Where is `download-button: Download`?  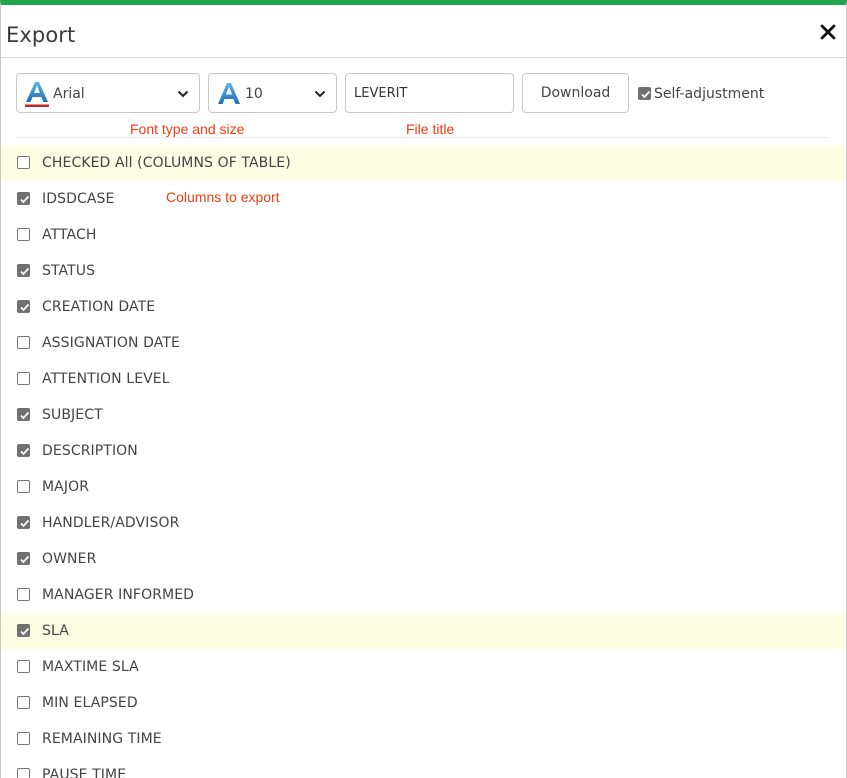 download-button: Download is located at coordinates (575, 93).